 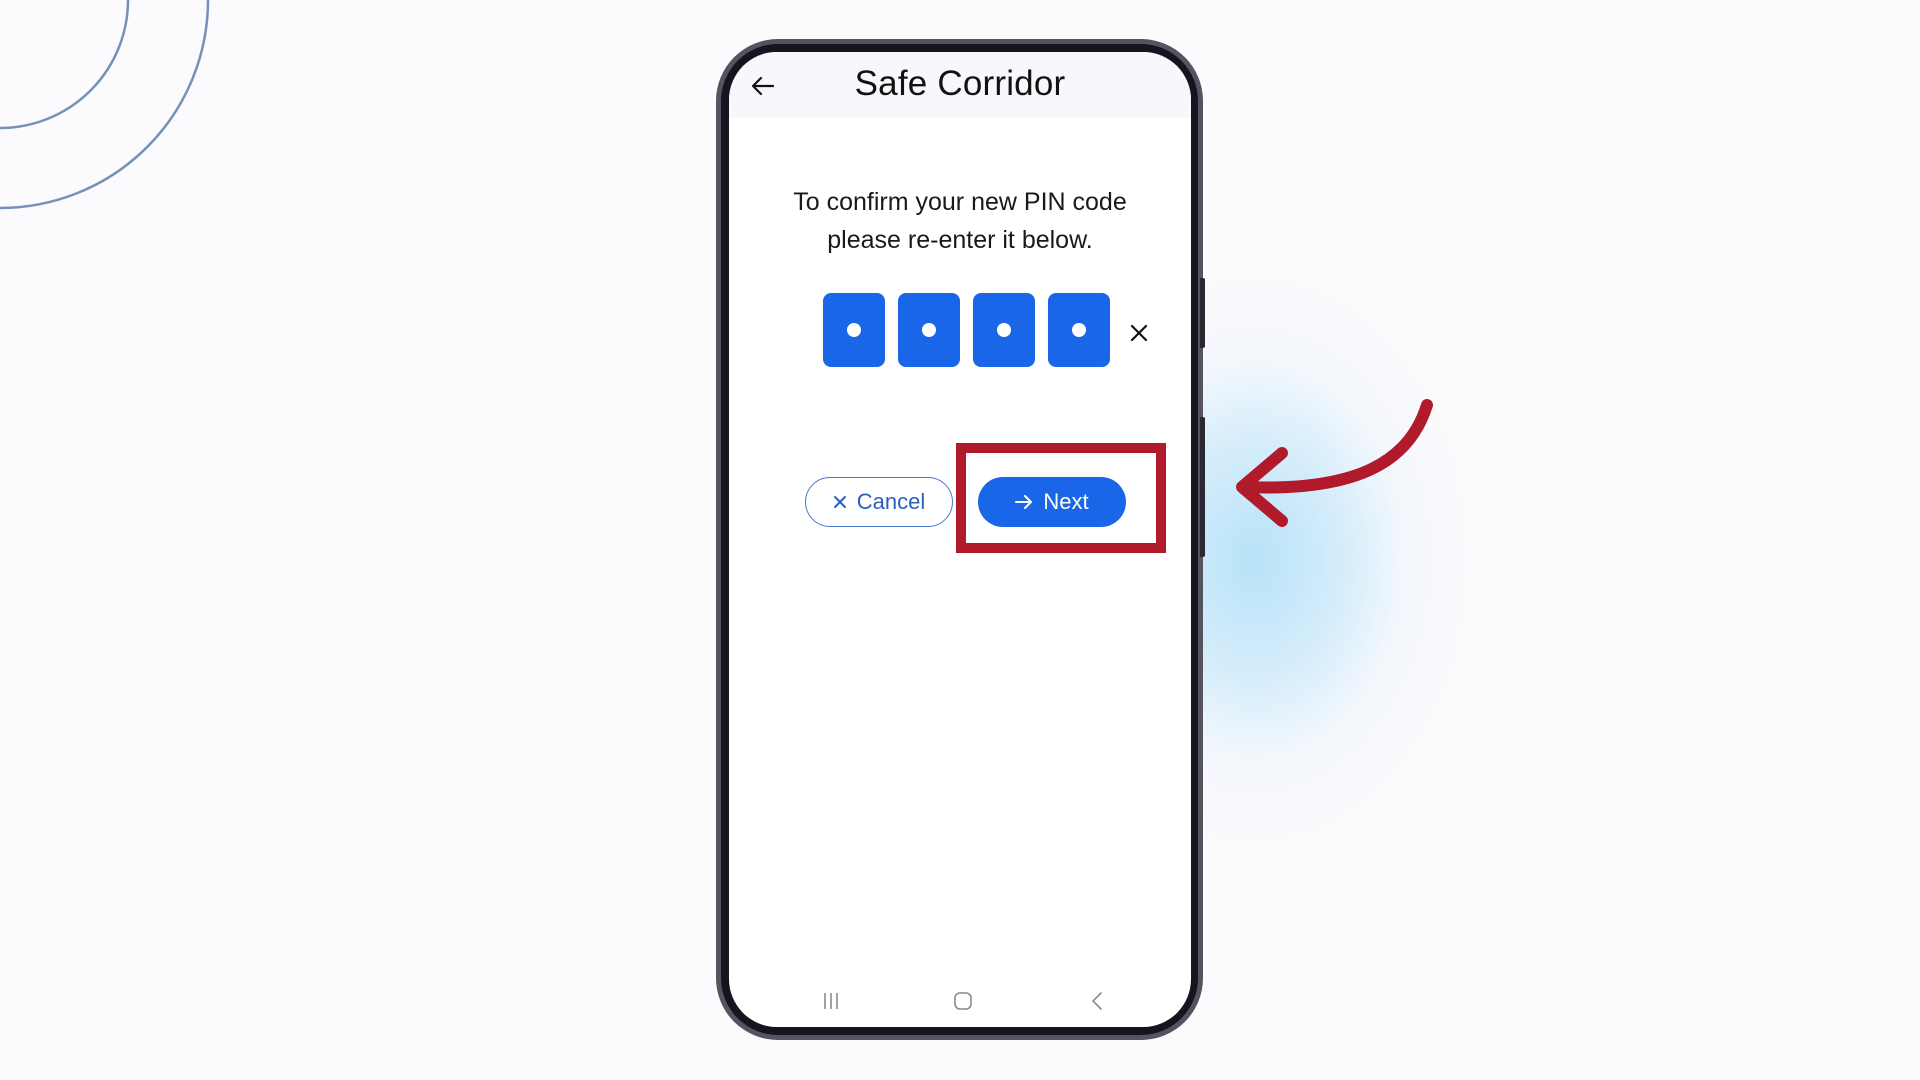 What do you see at coordinates (960, 202) in the screenshot?
I see `instructions-line-1: To confirm your new PIN code` at bounding box center [960, 202].